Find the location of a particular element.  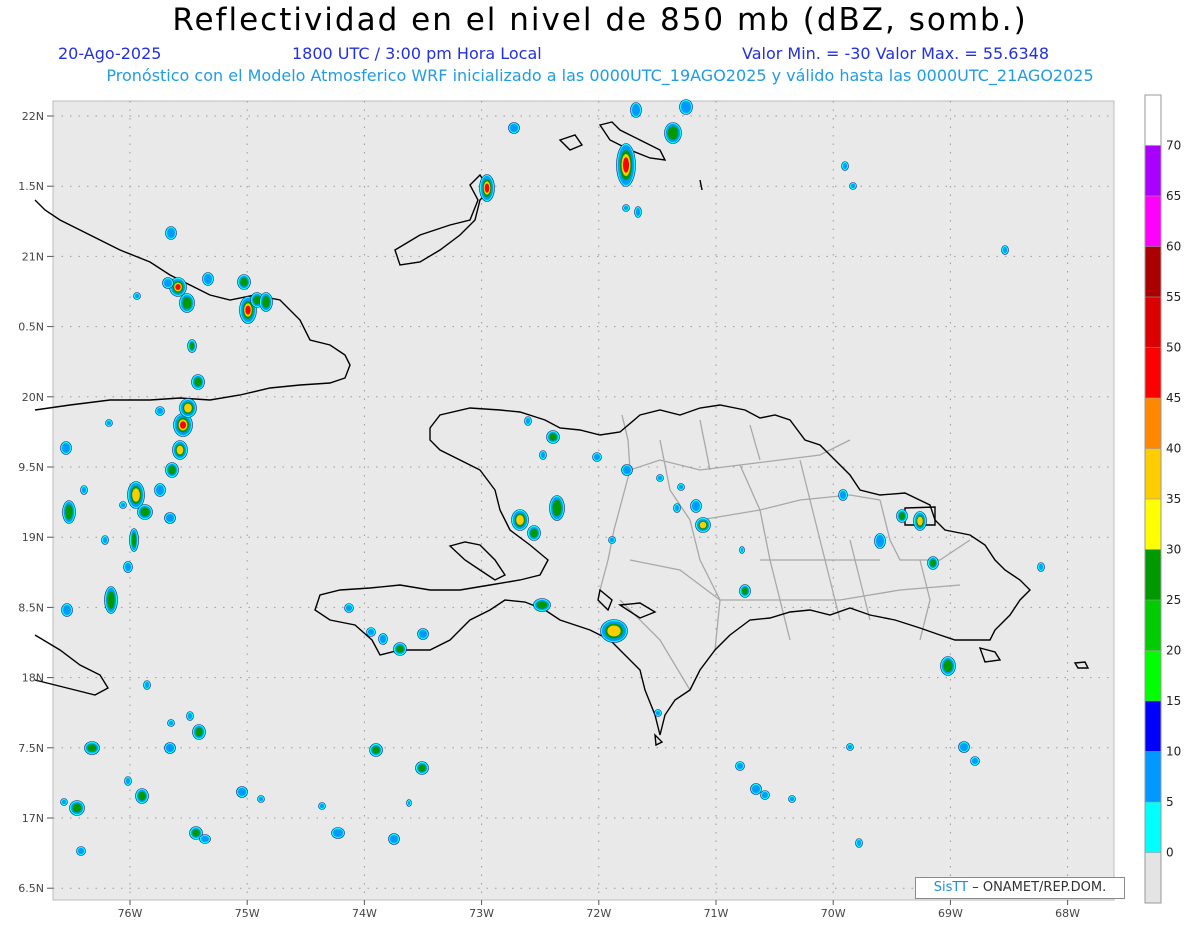

colorbar-label: 65 is located at coordinates (1173, 196).